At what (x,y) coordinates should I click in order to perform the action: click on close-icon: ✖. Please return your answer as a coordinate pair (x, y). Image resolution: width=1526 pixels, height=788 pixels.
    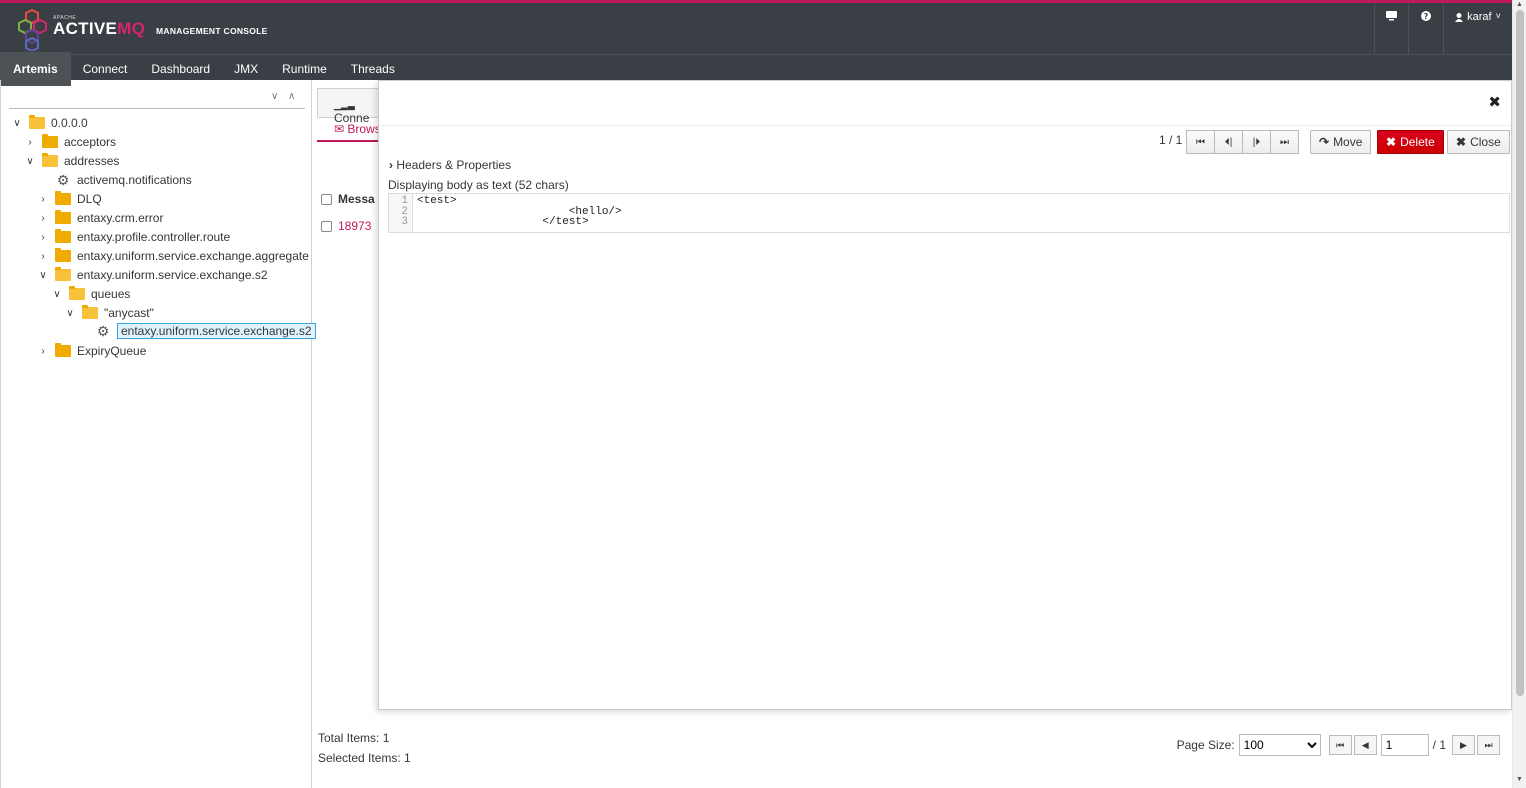
    Looking at the image, I should click on (1494, 102).